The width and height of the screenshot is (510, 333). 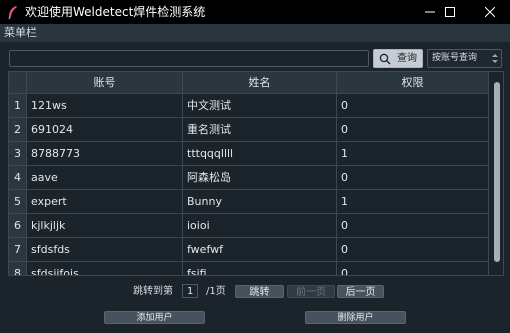 What do you see at coordinates (105, 83) in the screenshot?
I see `column-header-account: 账号` at bounding box center [105, 83].